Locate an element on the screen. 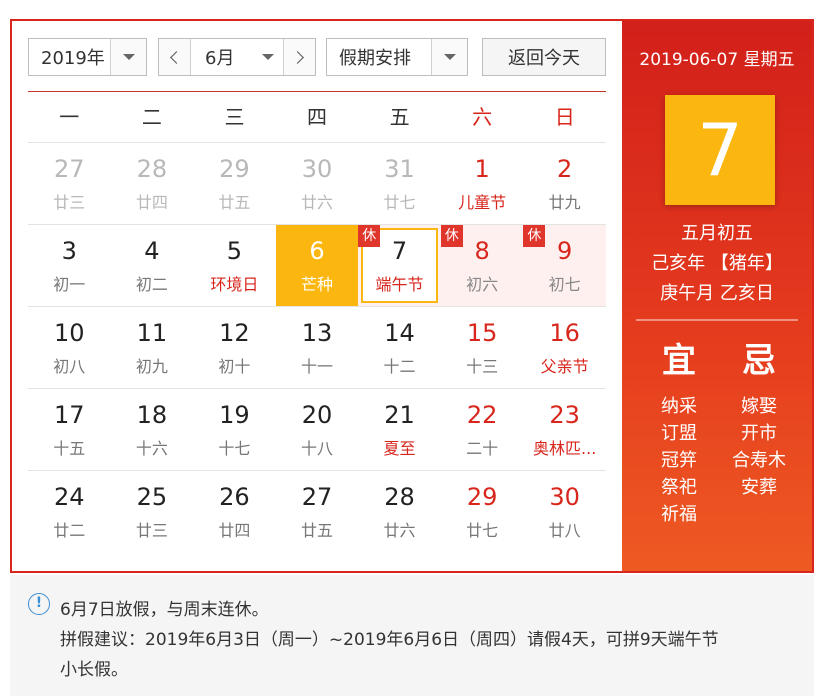 Image resolution: width=824 pixels, height=696 pixels. day-number: 4 is located at coordinates (152, 251).